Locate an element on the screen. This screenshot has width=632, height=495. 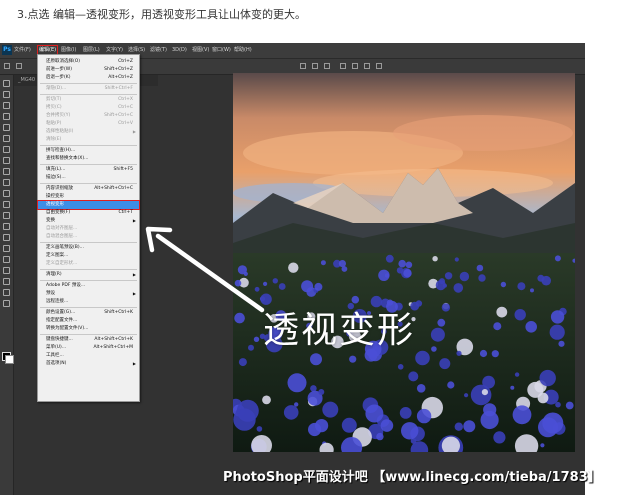
distribute-left-icon is located at coordinates (379, 66).